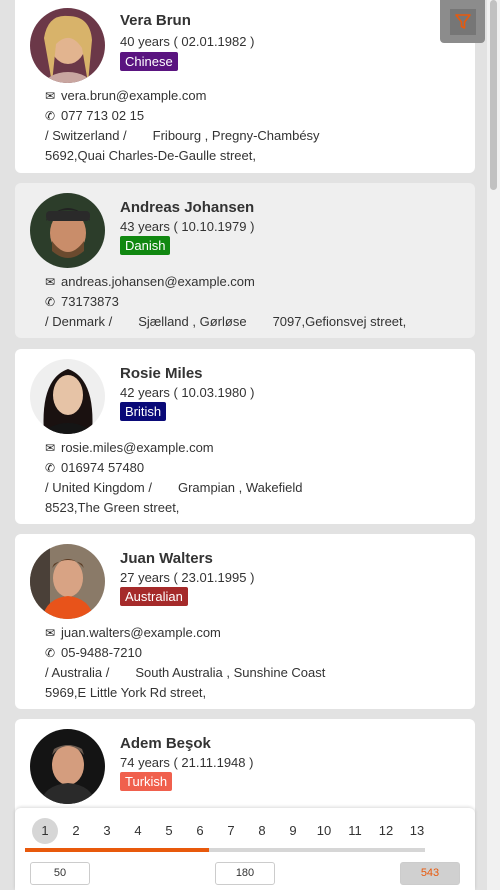  Describe the element at coordinates (245, 873) in the screenshot. I see `range-box-middle: 180` at that location.